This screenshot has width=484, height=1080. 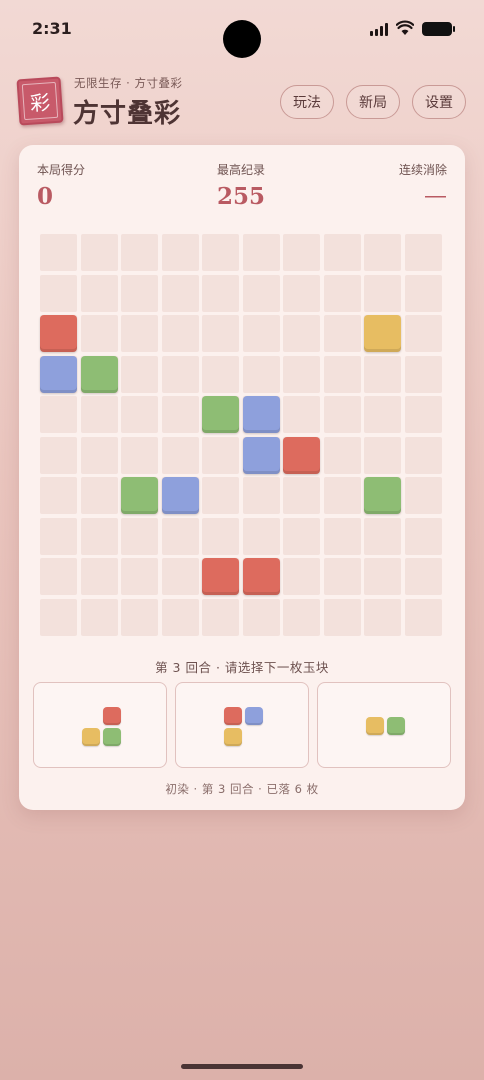 What do you see at coordinates (373, 102) in the screenshot?
I see `new-game-button: 新局` at bounding box center [373, 102].